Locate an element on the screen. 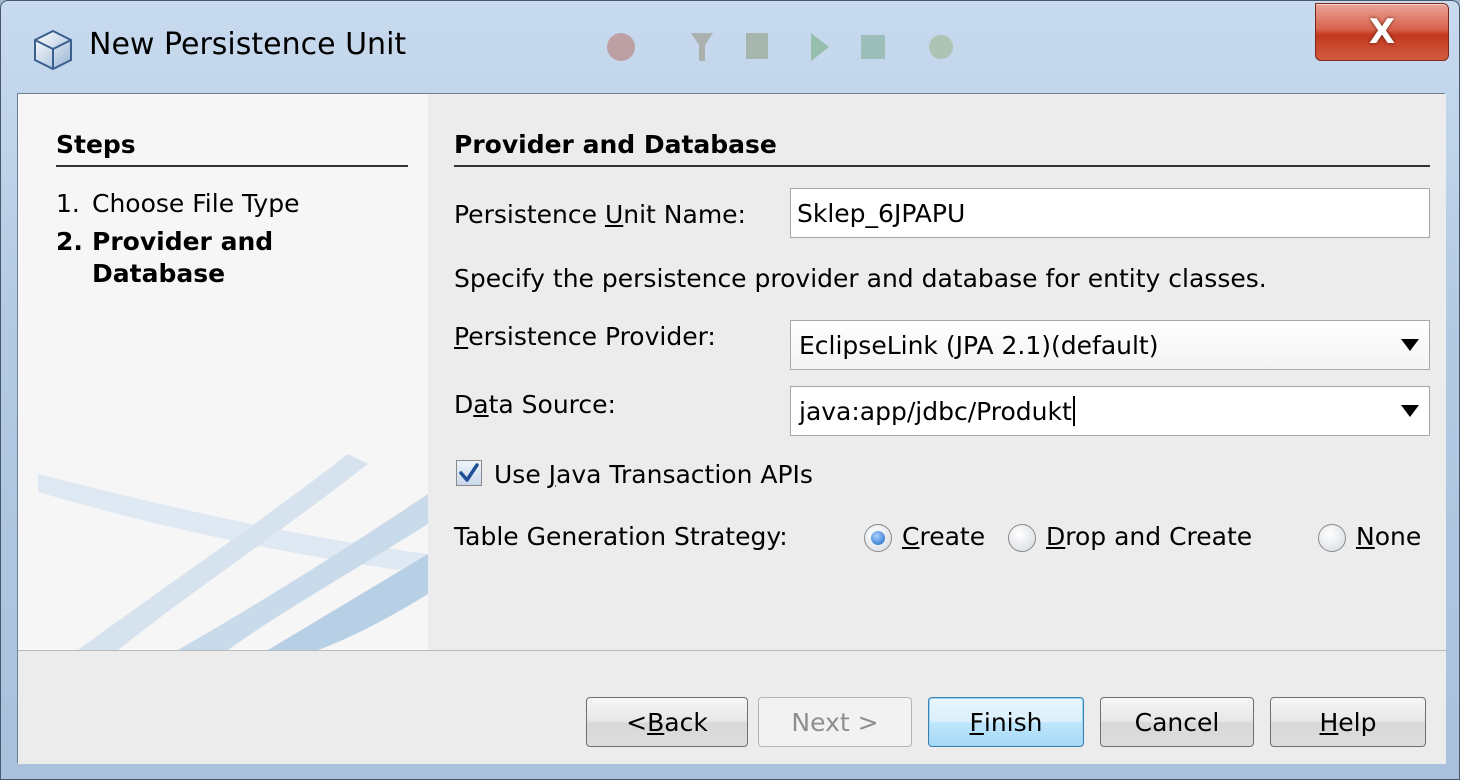 This screenshot has width=1460, height=780. persistence-provider-select: EclipseLink (JPA 2.1)(default) is located at coordinates (1110, 345).